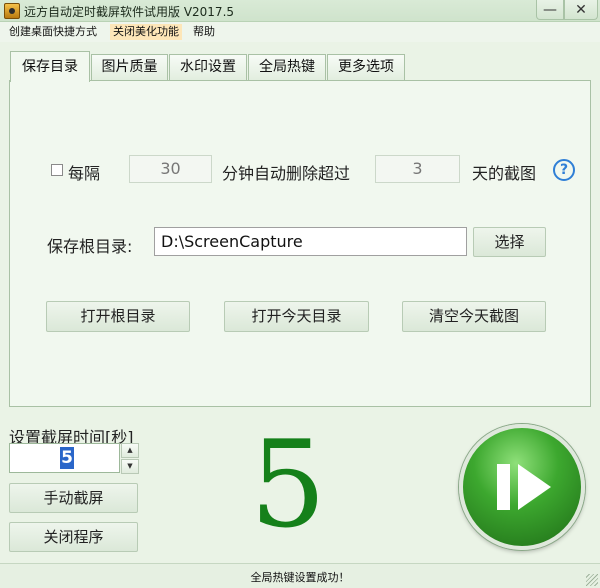 The image size is (600, 588). What do you see at coordinates (300, 11) in the screenshot?
I see `title-bar: 远方自动定时截屏软件试用版 V2017.5 — ✕` at bounding box center [300, 11].